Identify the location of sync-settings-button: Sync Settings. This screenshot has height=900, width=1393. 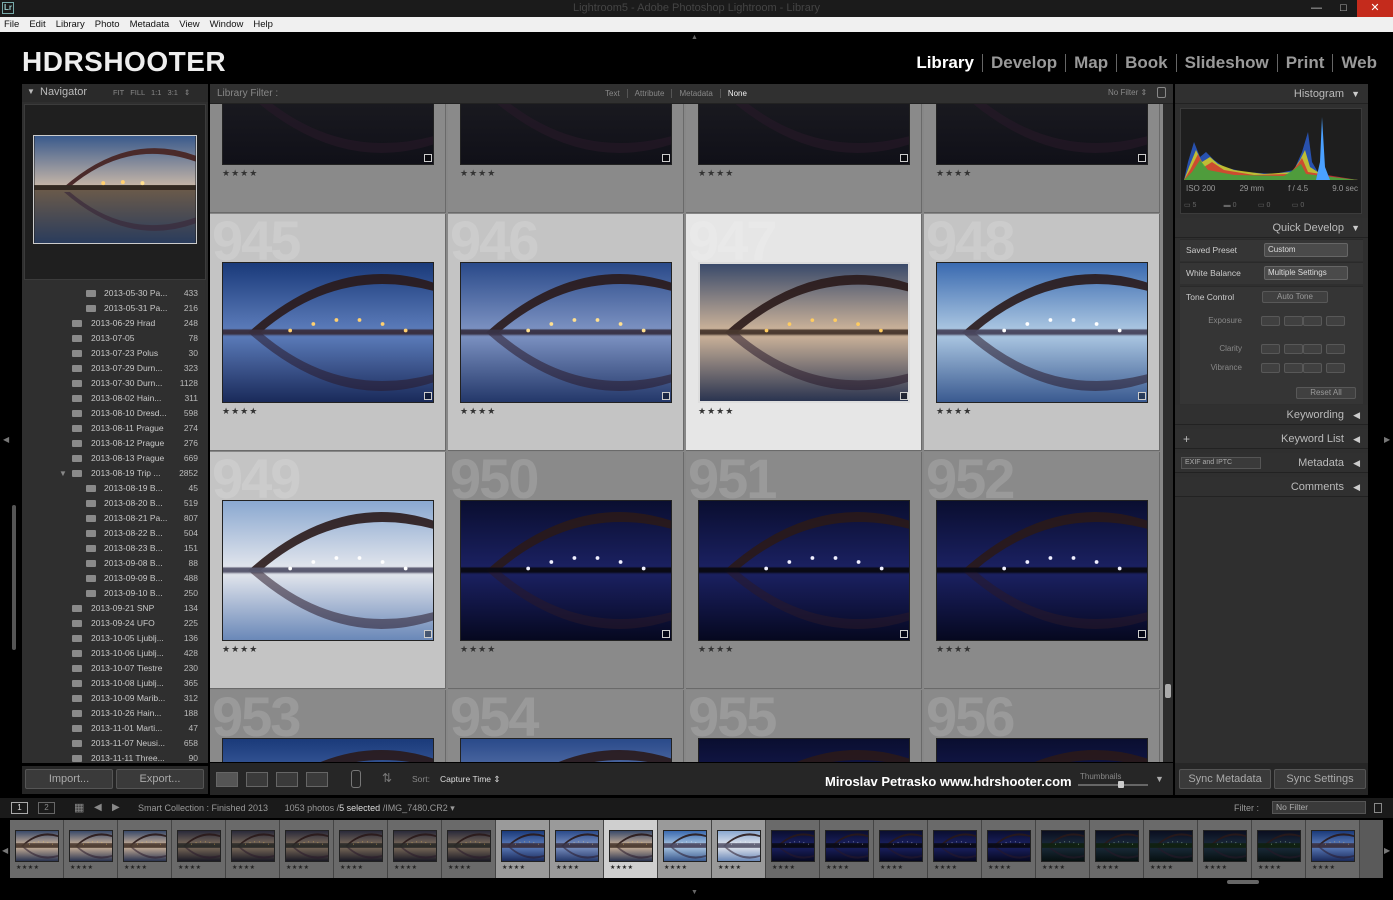
(1320, 779).